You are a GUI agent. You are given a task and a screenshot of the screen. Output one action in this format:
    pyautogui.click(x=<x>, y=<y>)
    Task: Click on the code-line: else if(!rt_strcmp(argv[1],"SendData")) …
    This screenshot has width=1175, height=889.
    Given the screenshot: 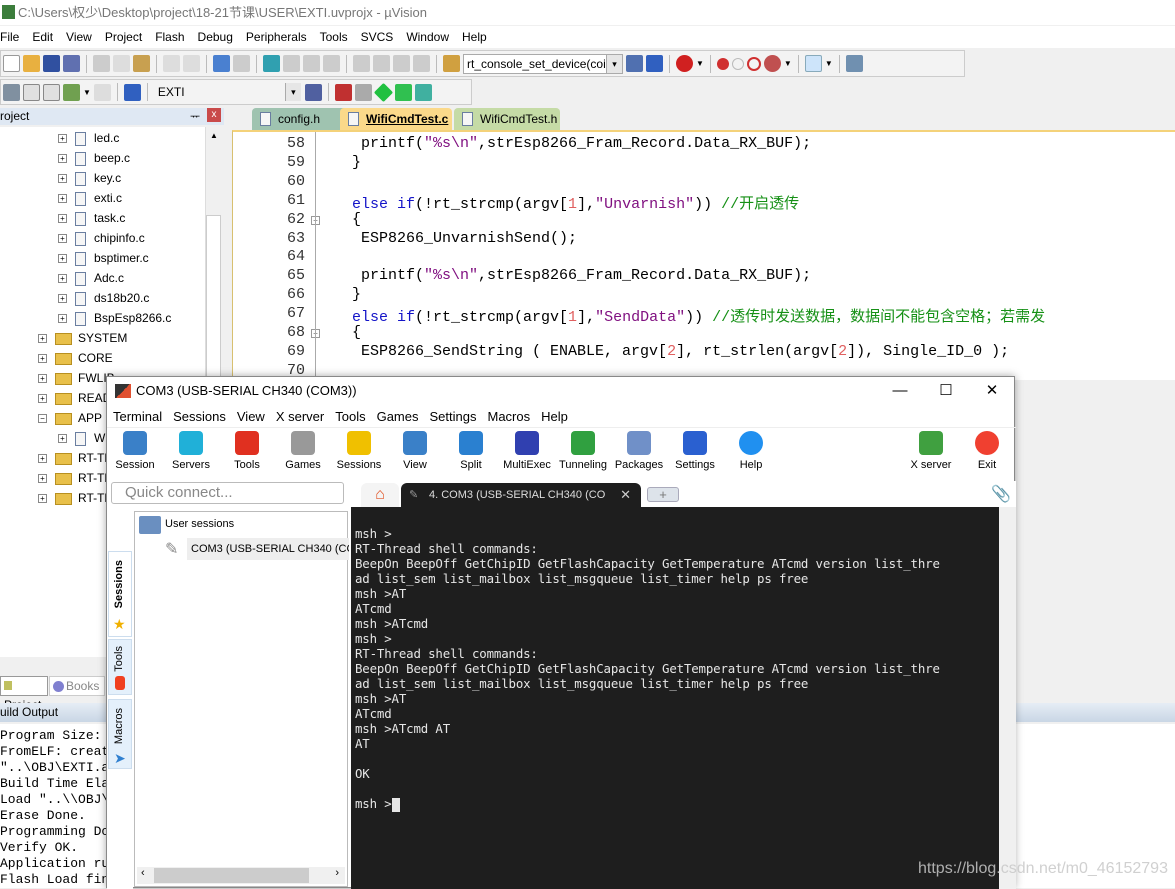 What is the action you would take?
    pyautogui.click(x=694, y=315)
    